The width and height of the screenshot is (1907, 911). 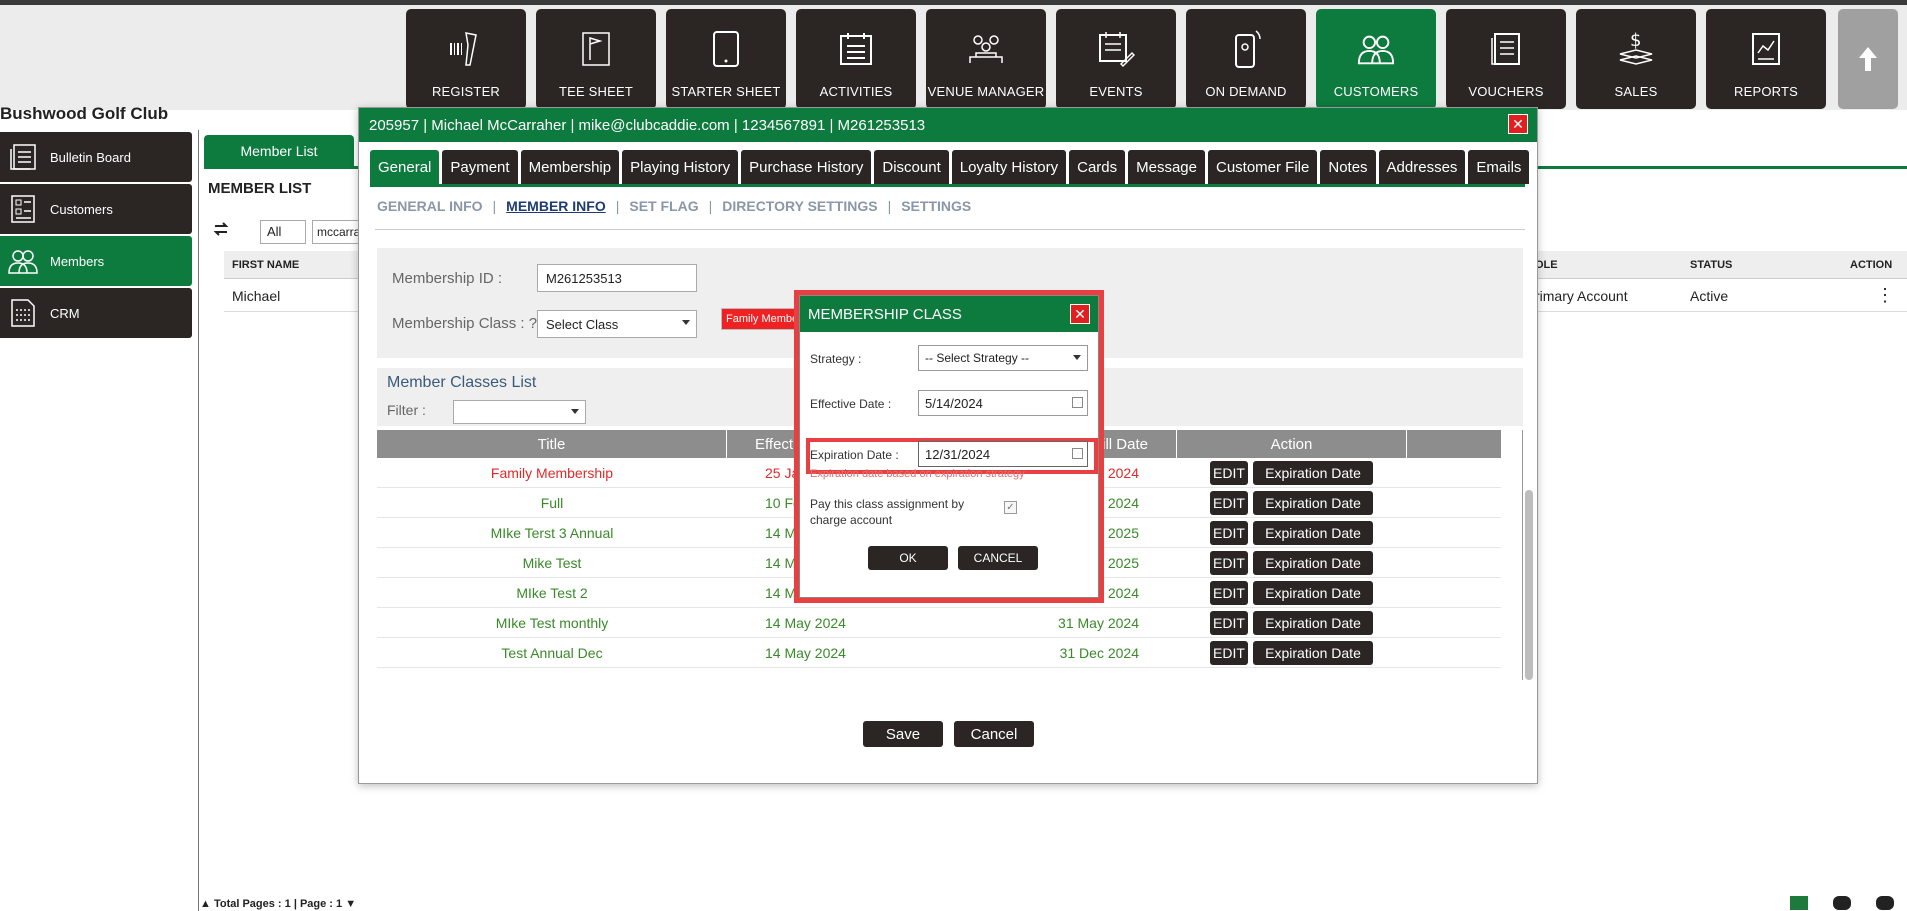 I want to click on sidebar-item-crm: CRM, so click(x=96, y=313).